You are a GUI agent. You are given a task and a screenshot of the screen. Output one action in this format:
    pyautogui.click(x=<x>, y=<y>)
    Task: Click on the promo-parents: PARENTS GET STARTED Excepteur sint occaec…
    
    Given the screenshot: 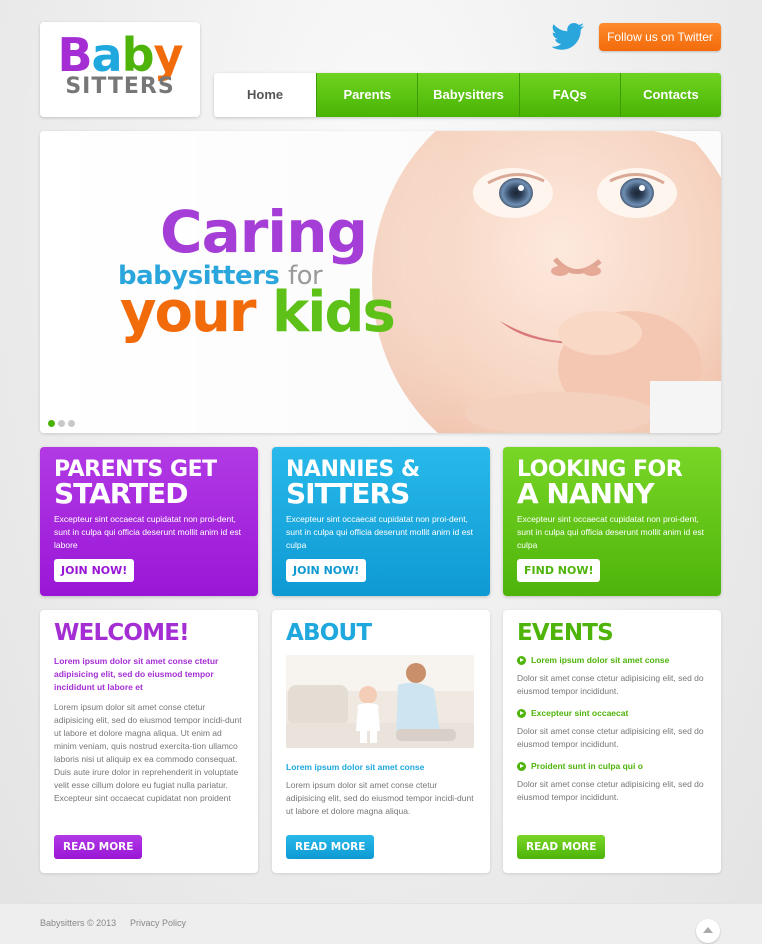 What is the action you would take?
    pyautogui.click(x=149, y=521)
    